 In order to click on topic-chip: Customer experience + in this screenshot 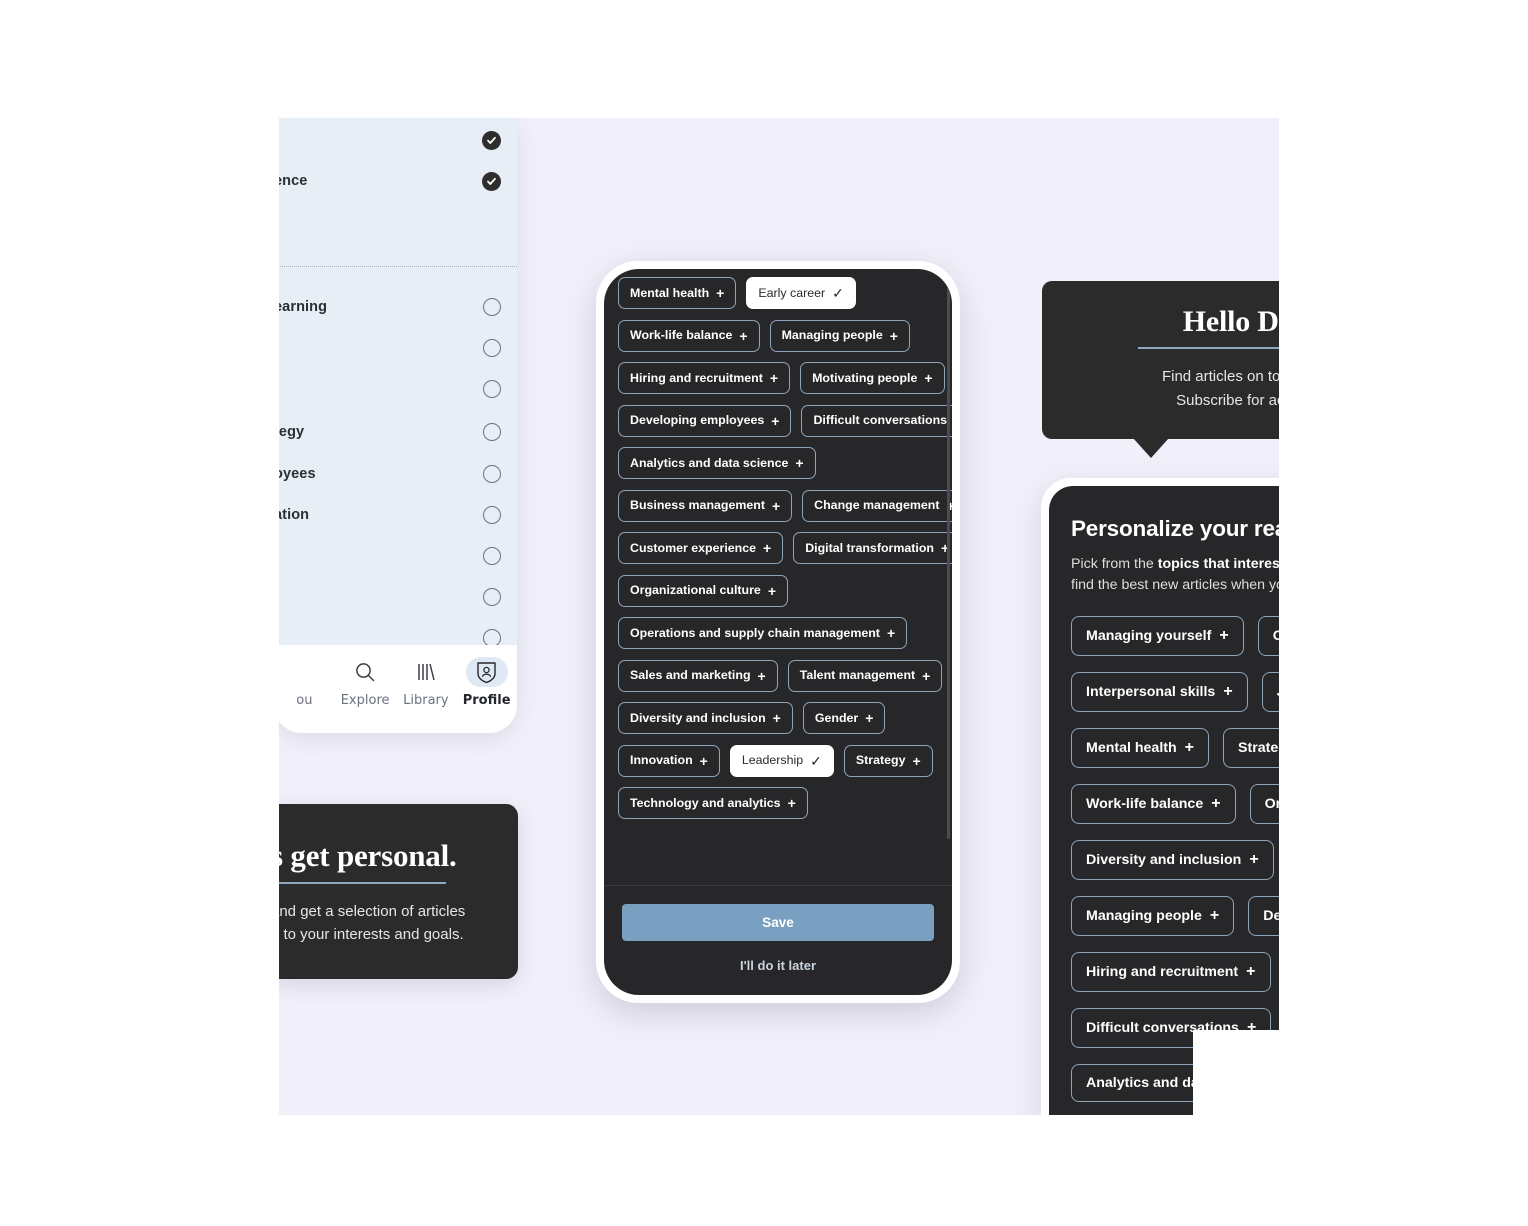, I will do `click(701, 548)`.